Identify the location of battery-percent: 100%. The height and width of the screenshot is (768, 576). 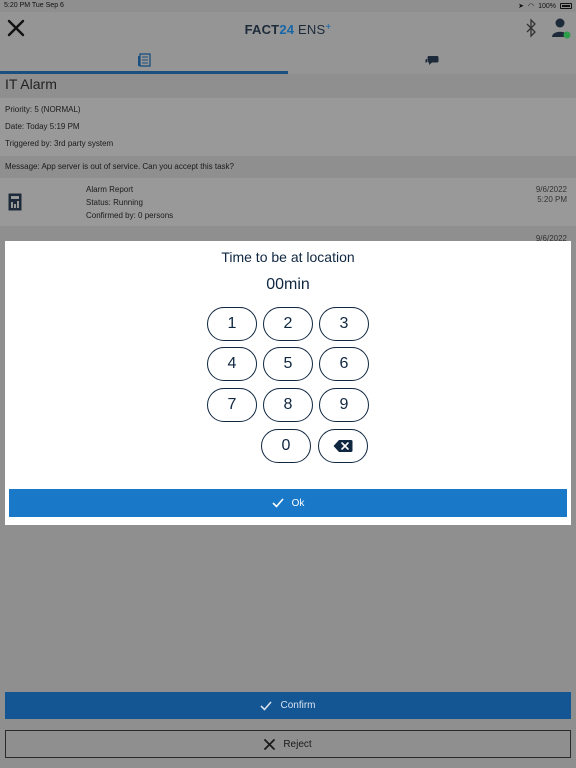
(547, 6).